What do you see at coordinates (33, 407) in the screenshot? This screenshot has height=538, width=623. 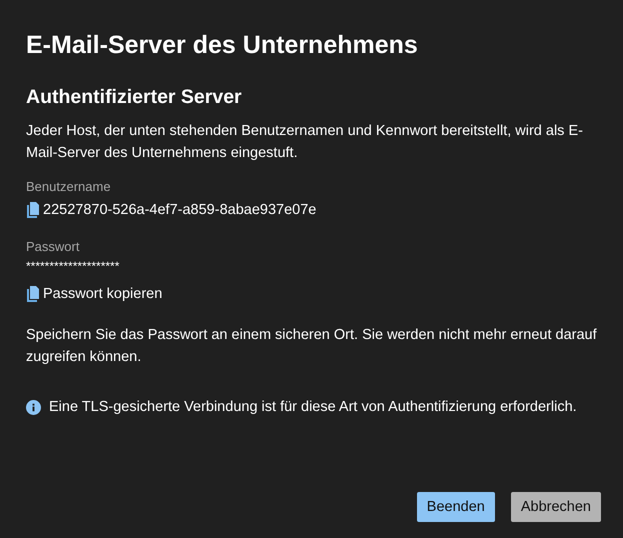 I see `info-icon` at bounding box center [33, 407].